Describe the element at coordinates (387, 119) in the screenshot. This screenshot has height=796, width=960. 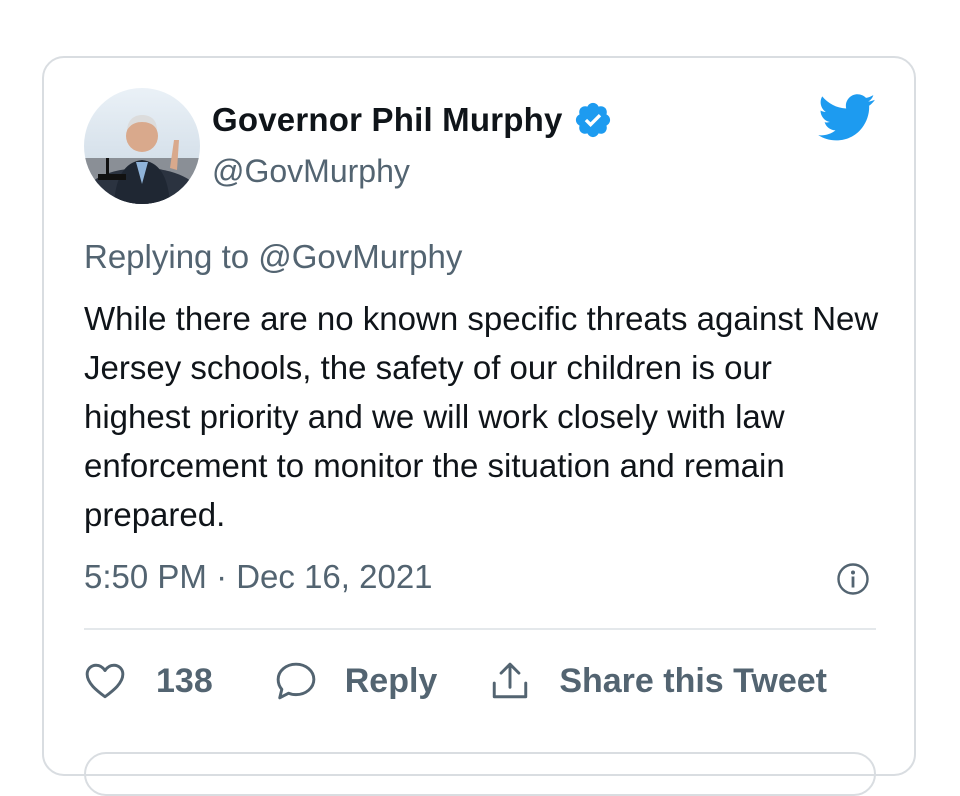
I see `author-name-text: Governor Phil Murphy` at that location.